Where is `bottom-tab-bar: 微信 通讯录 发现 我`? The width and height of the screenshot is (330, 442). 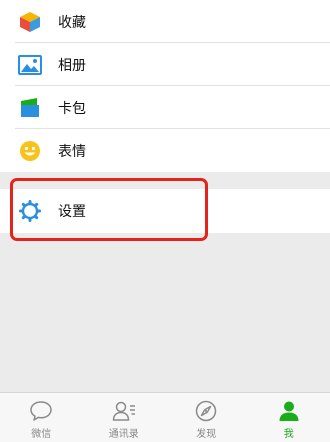 bottom-tab-bar: 微信 通讯录 发现 我 is located at coordinates (165, 417).